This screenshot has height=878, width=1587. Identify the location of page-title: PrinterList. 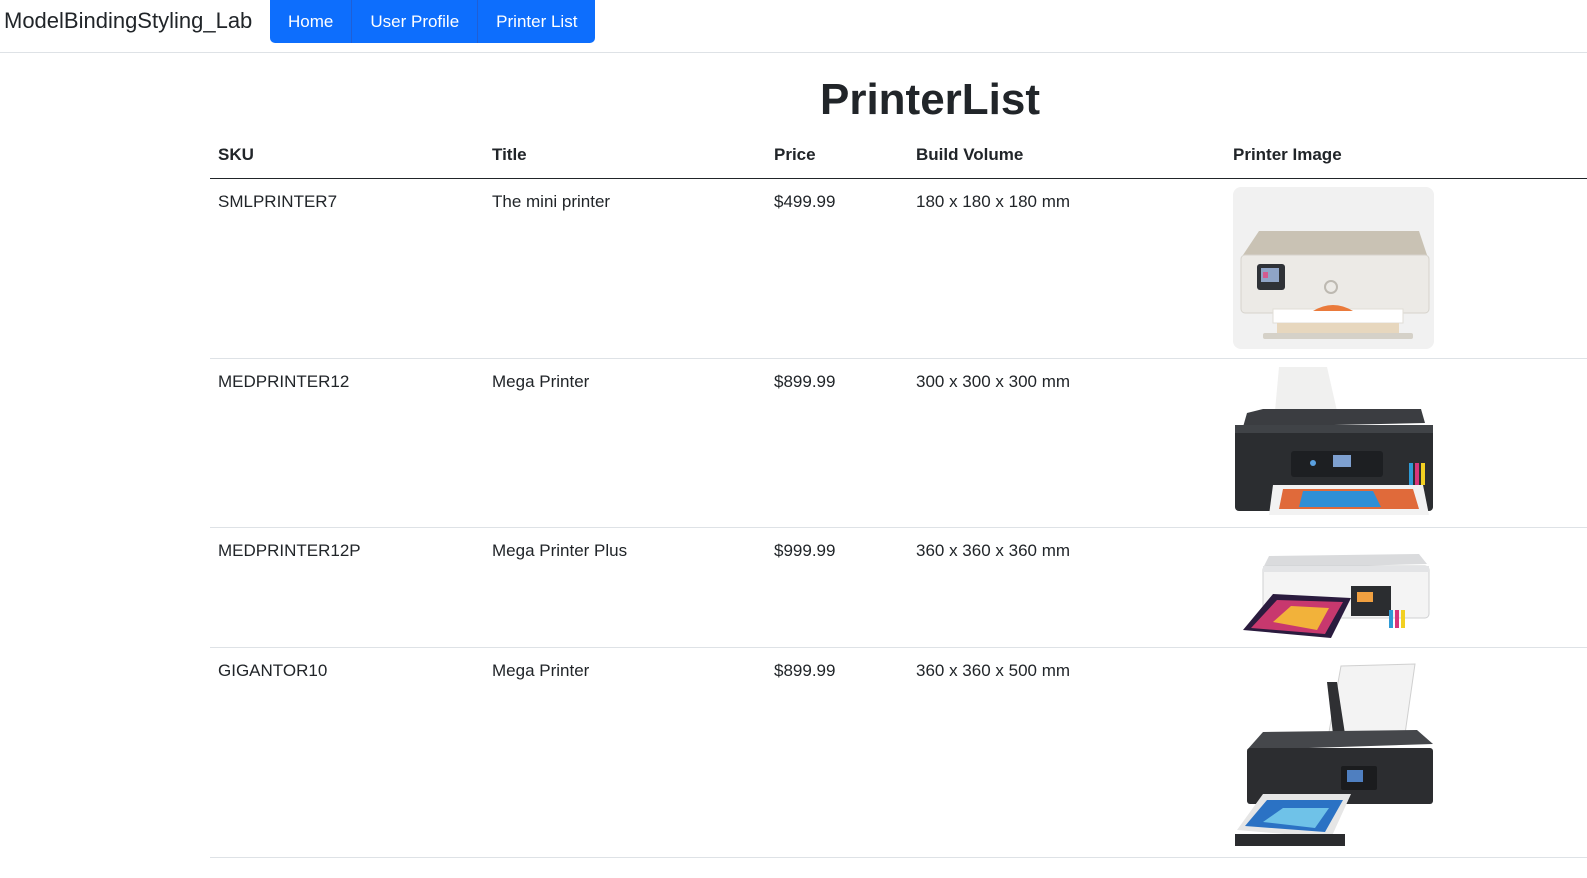
(930, 99).